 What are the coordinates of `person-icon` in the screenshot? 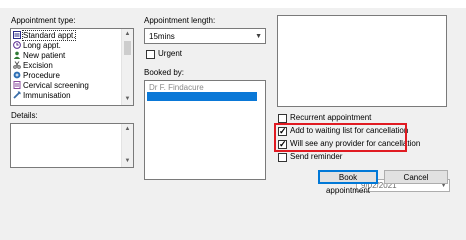 It's located at (17, 55).